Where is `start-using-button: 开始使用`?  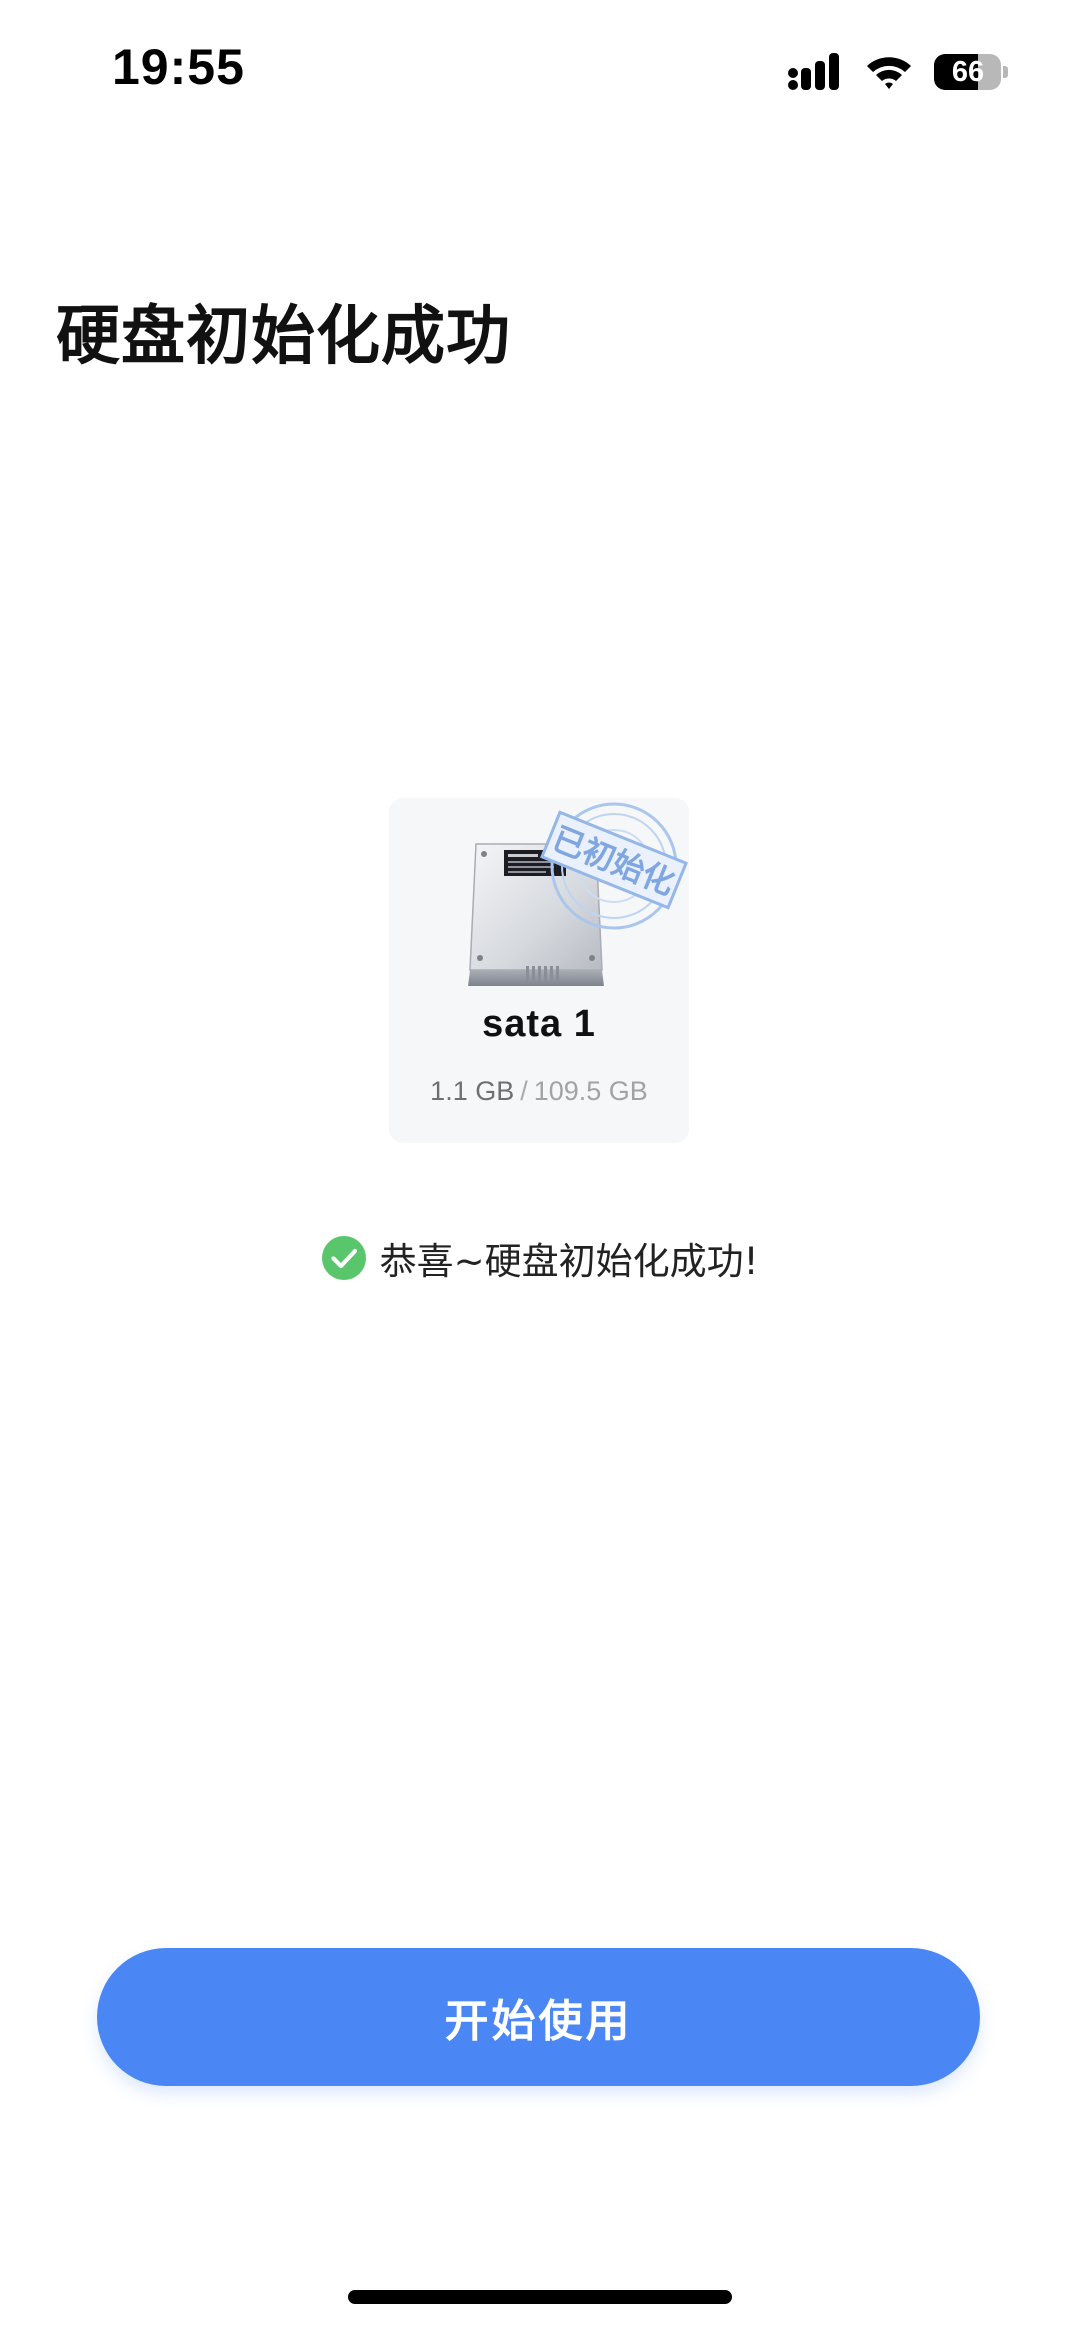
start-using-button: 开始使用 is located at coordinates (538, 2017).